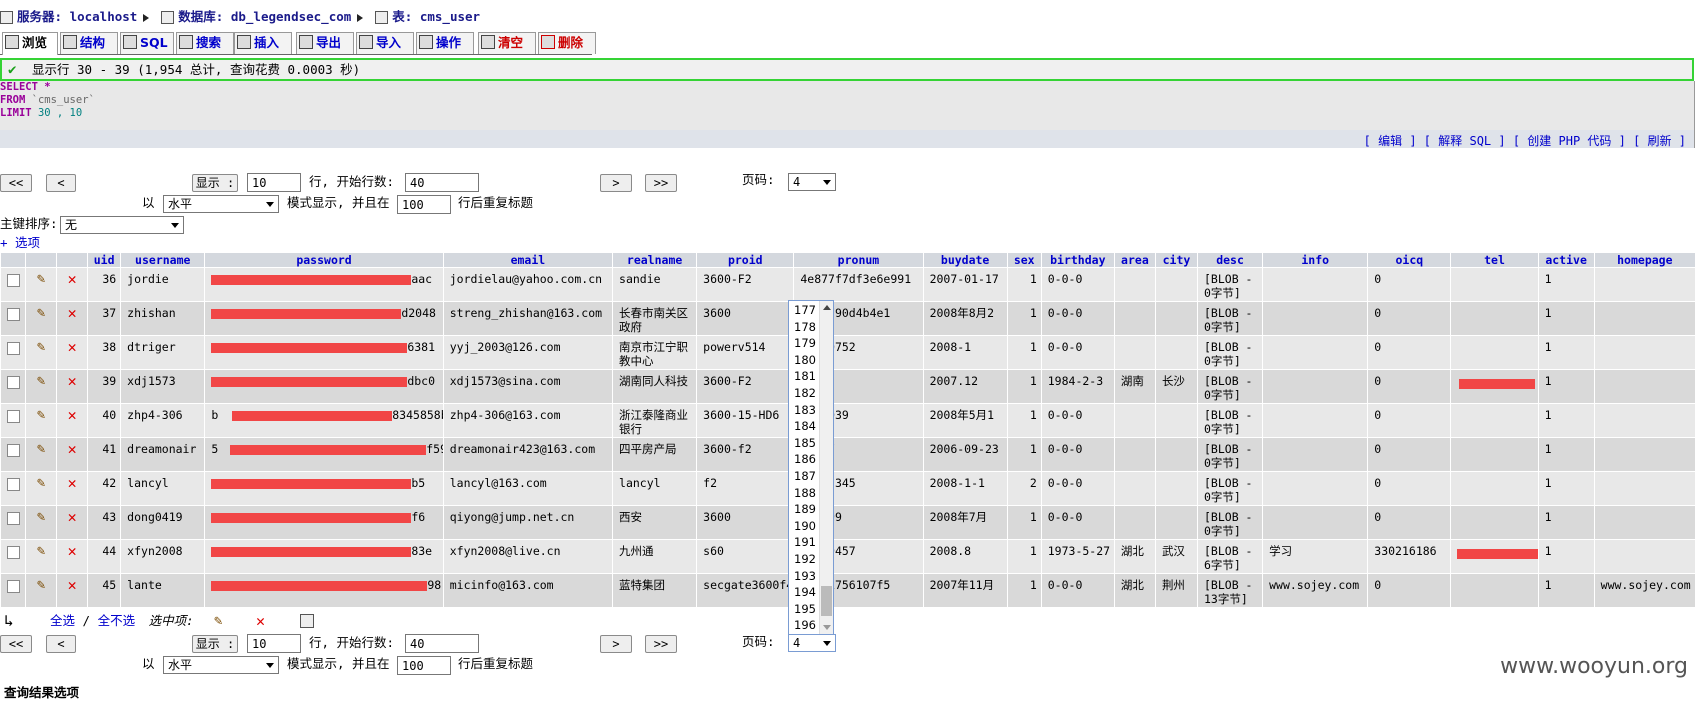  Describe the element at coordinates (858, 260) in the screenshot. I see `header-pronum: pronum` at that location.